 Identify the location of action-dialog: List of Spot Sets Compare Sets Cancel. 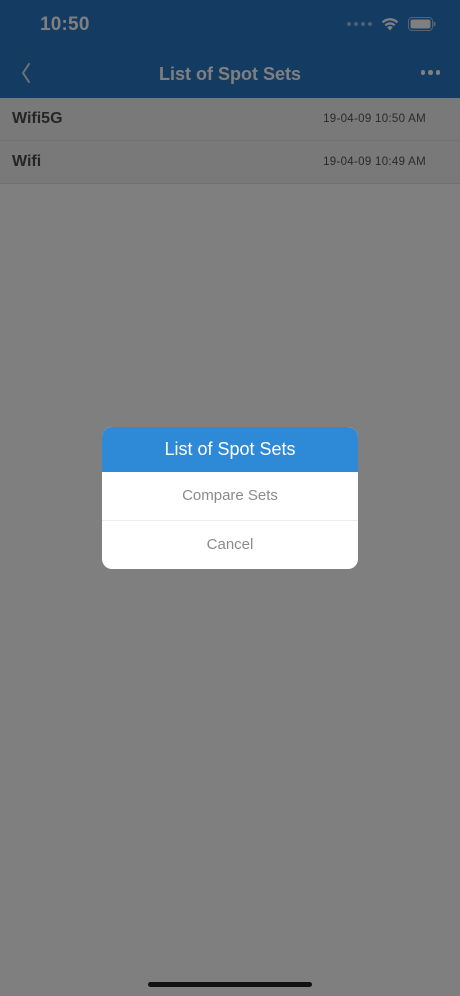
(230, 498).